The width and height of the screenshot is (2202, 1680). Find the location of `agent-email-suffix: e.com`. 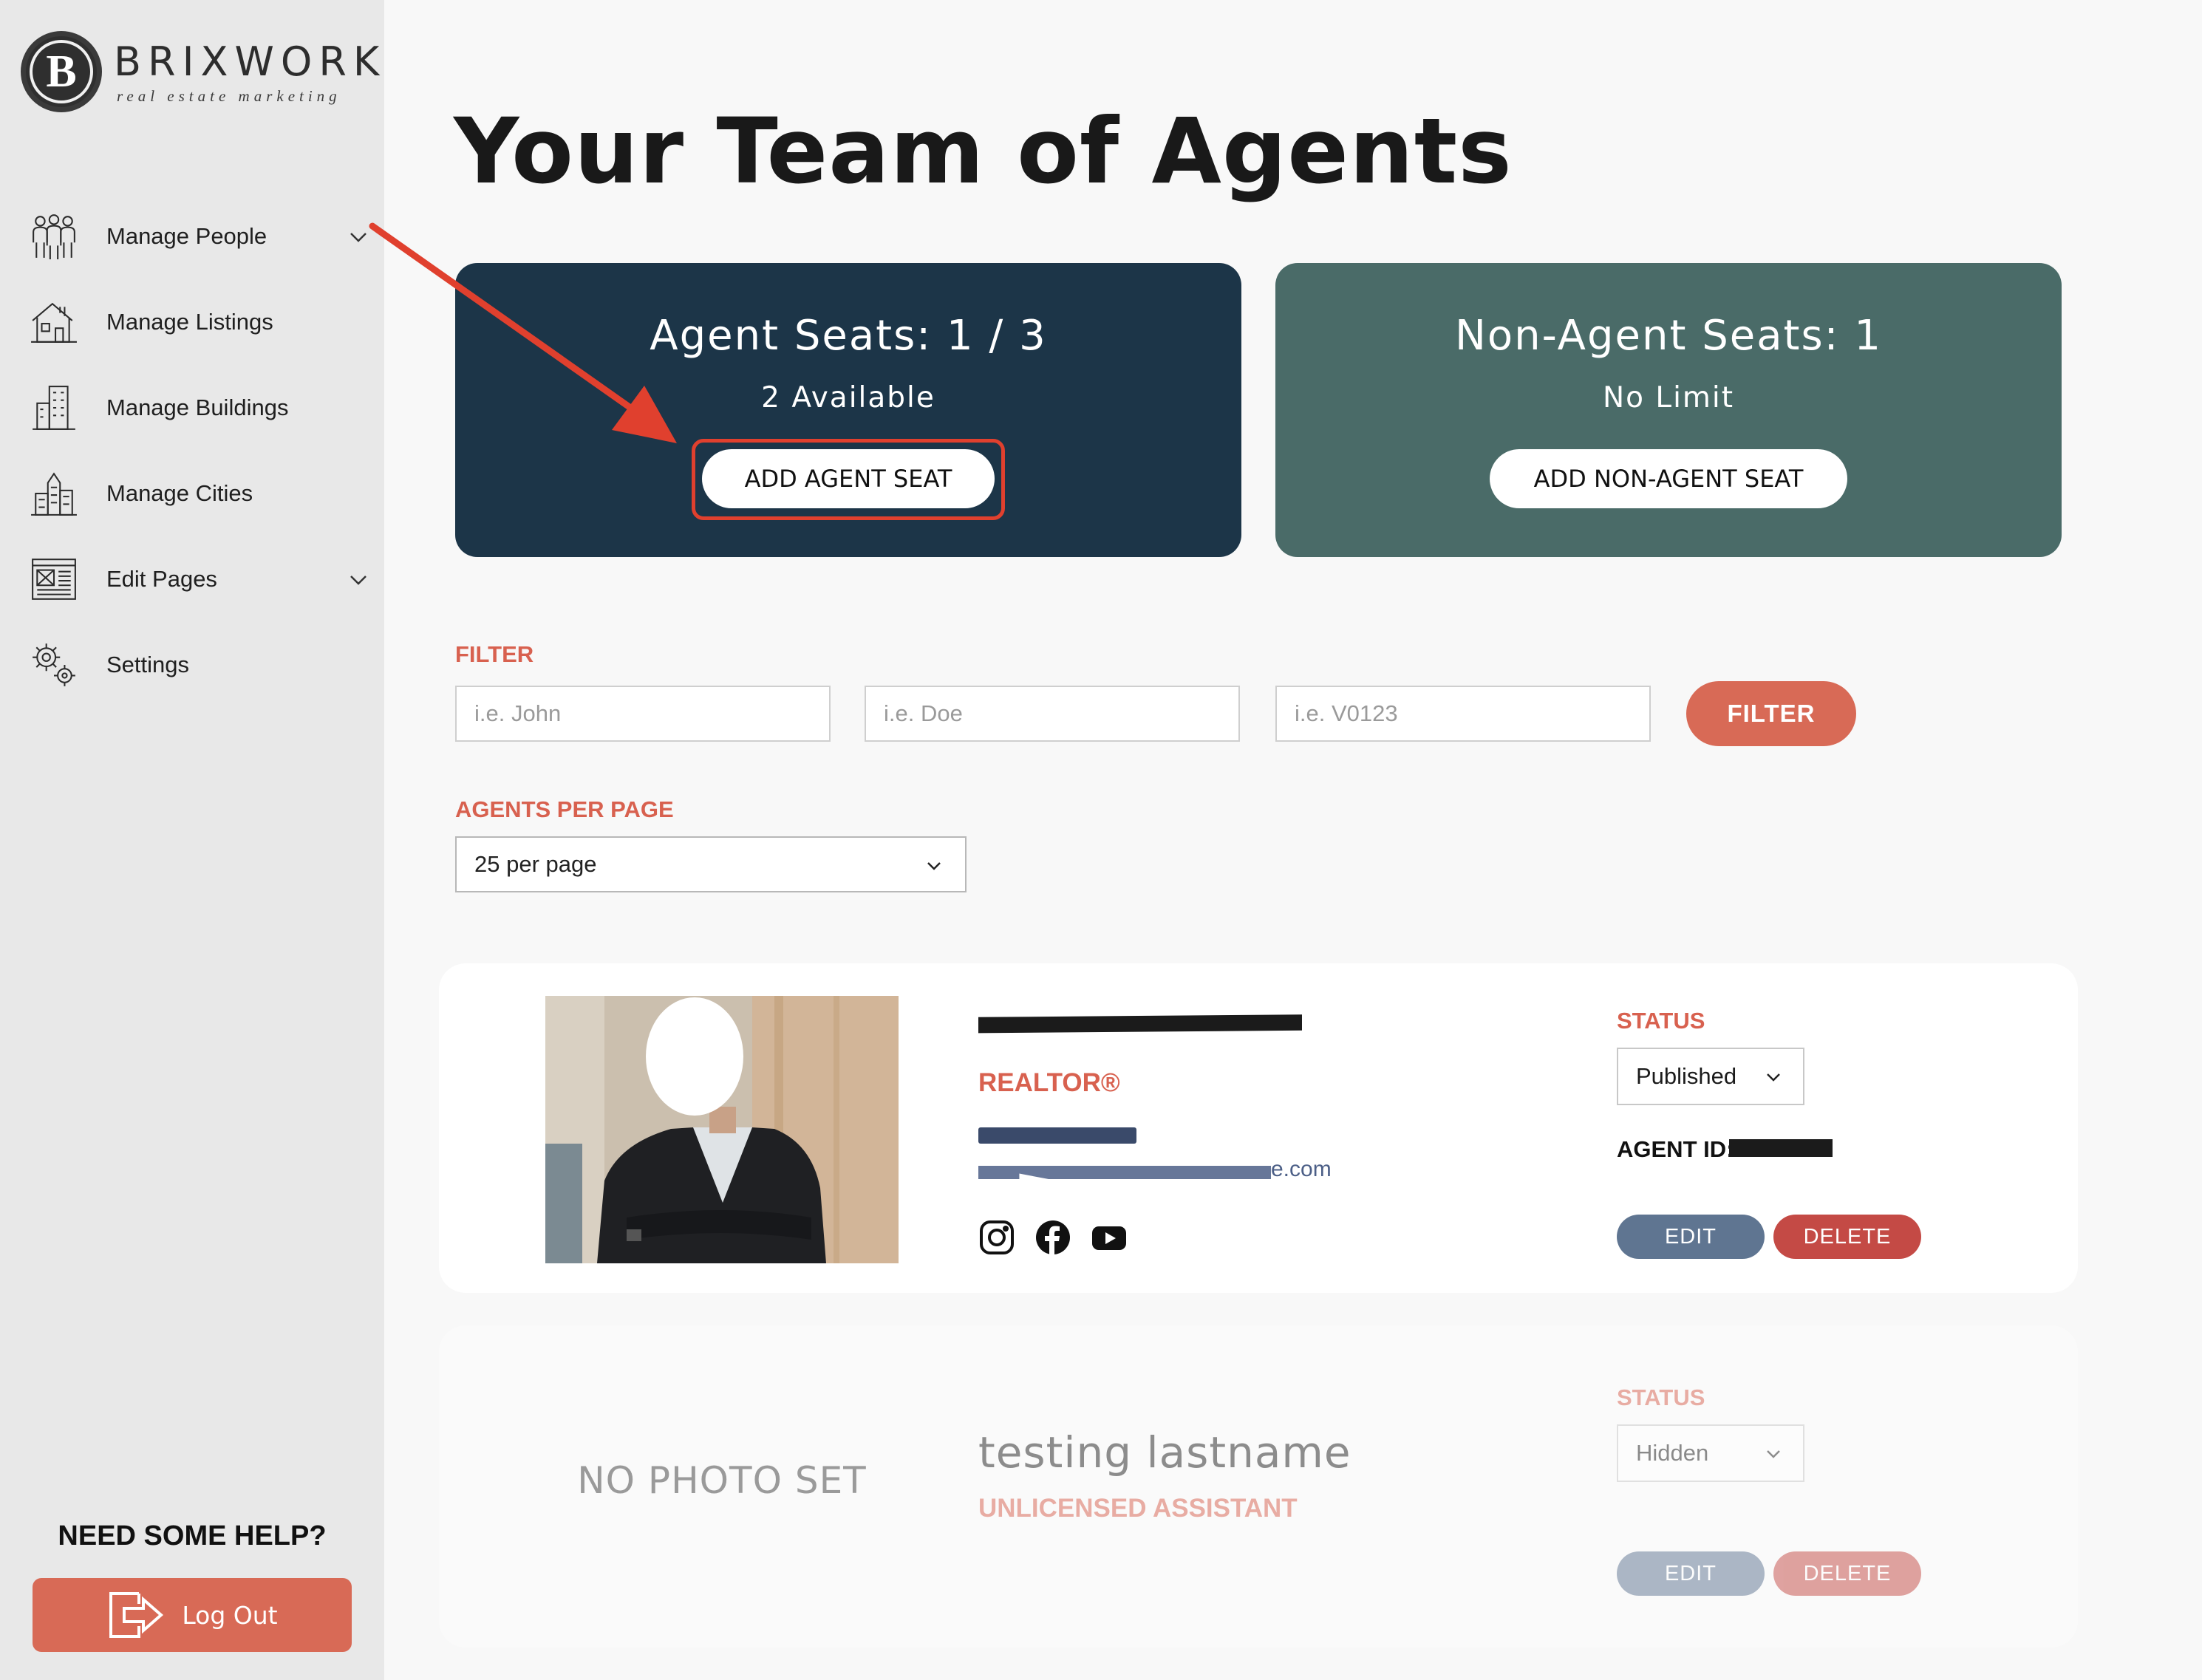

agent-email-suffix: e.com is located at coordinates (1301, 1170).